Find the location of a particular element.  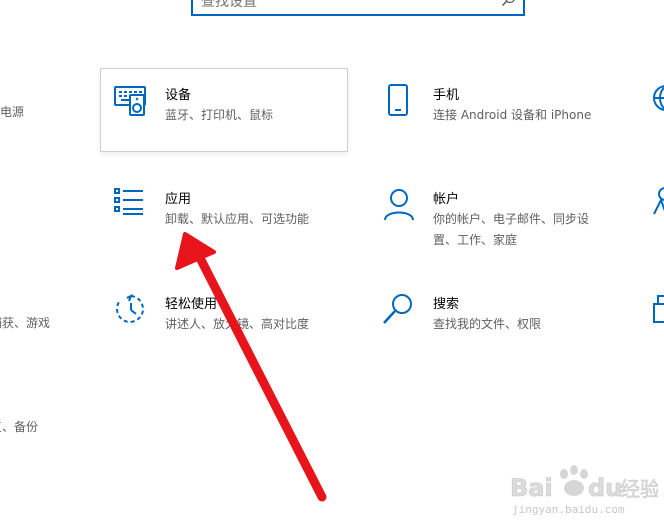

tile-accounts: 帐户 你的帐户、电子邮件、同步设 置、工作、家庭 is located at coordinates (516, 218).